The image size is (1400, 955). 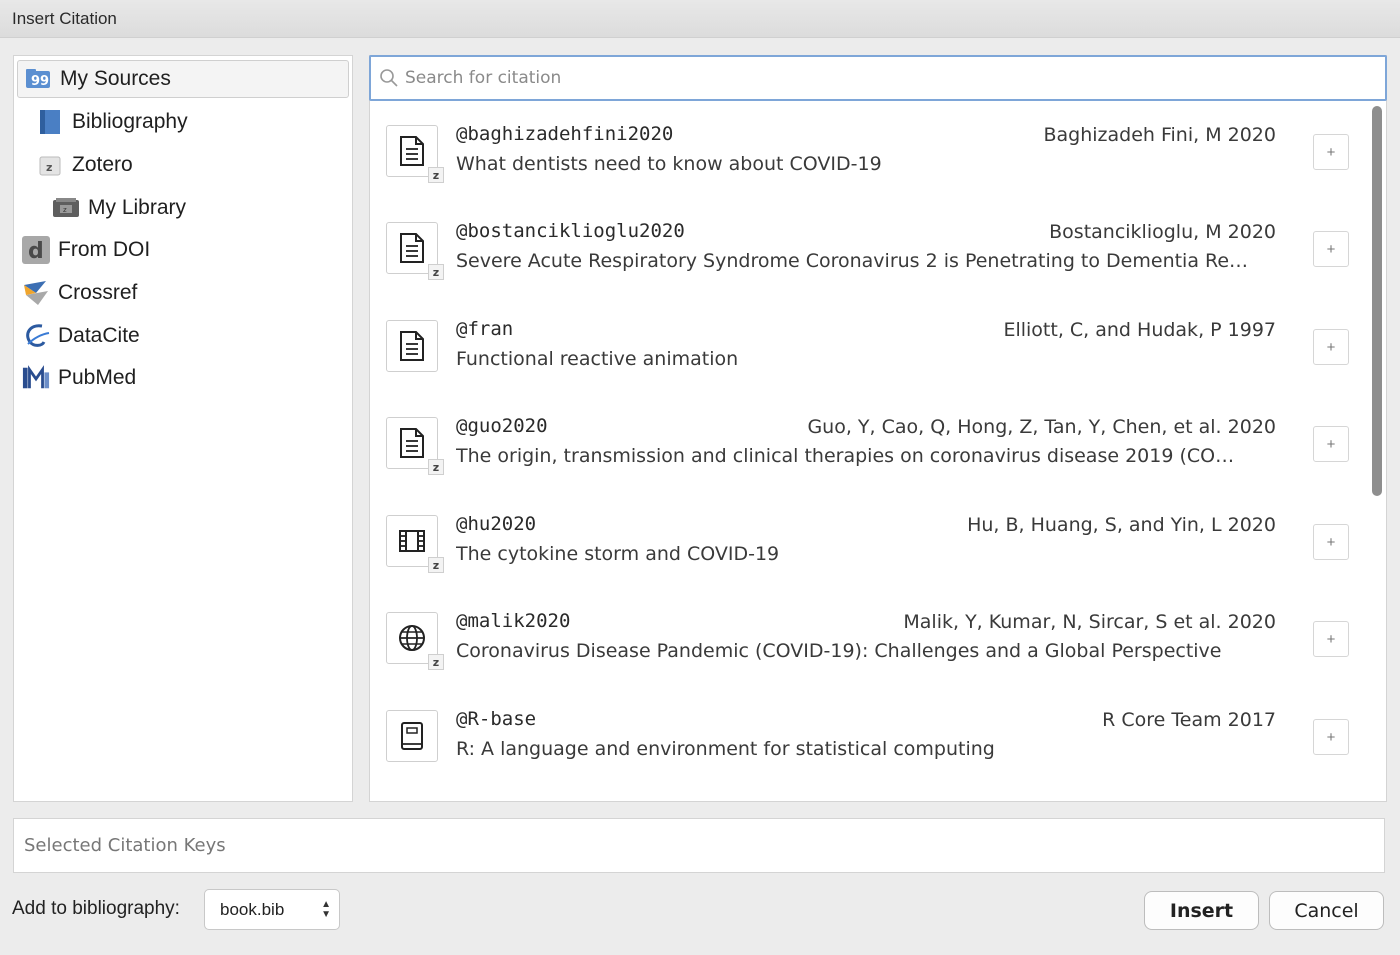 I want to click on sidebar-item-label: My Library, so click(x=137, y=207).